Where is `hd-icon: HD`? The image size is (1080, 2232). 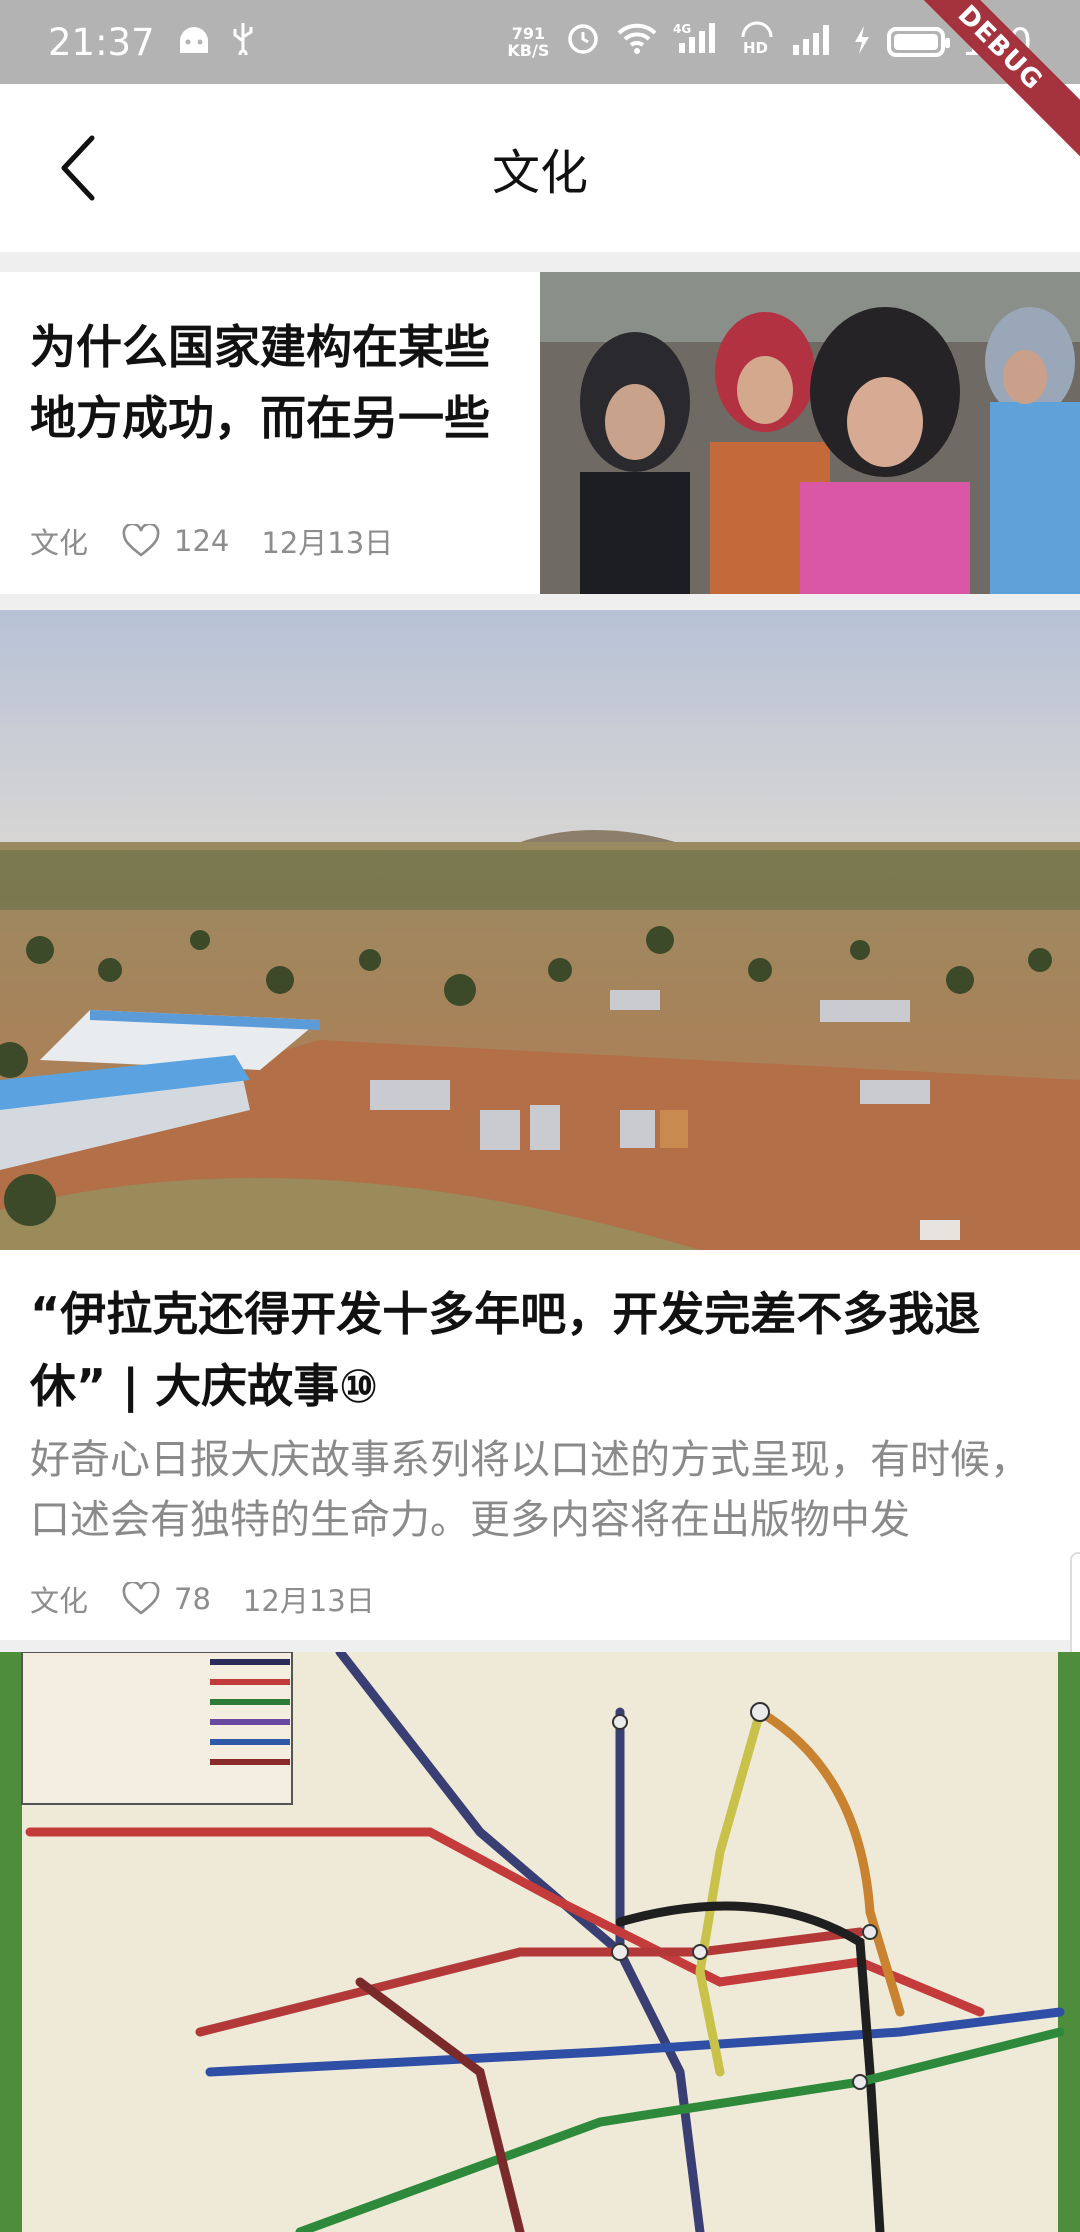 hd-icon: HD is located at coordinates (757, 42).